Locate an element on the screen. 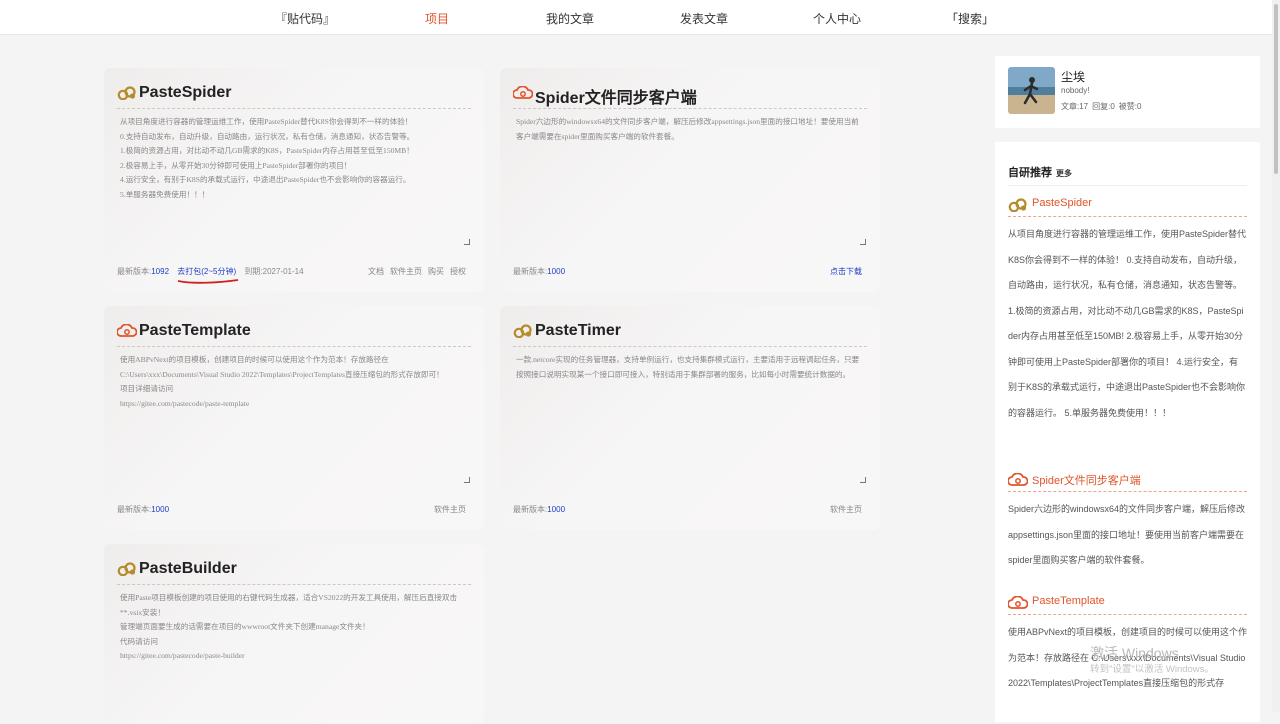 This screenshot has height=724, width=1280. nav-item-search: 「搜索」 is located at coordinates (970, 18).